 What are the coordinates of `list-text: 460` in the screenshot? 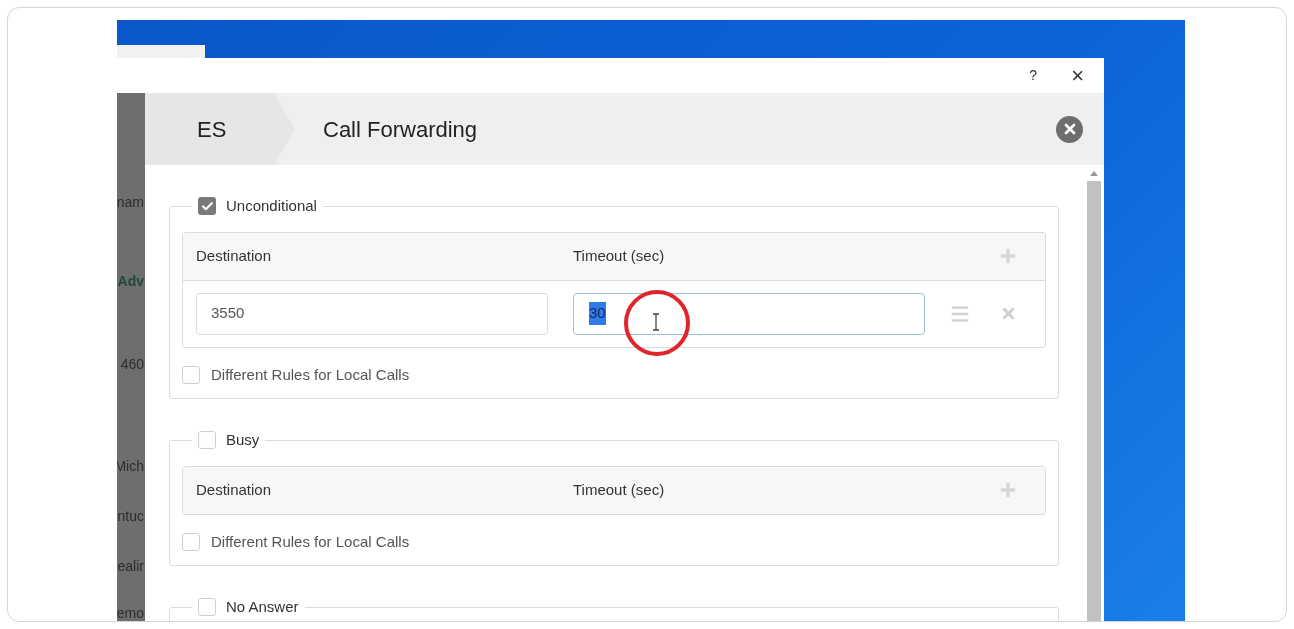 It's located at (132, 364).